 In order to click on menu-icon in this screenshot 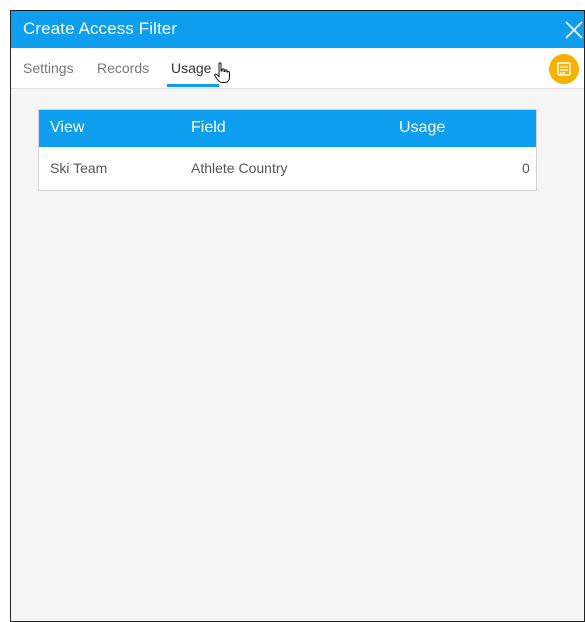, I will do `click(564, 69)`.